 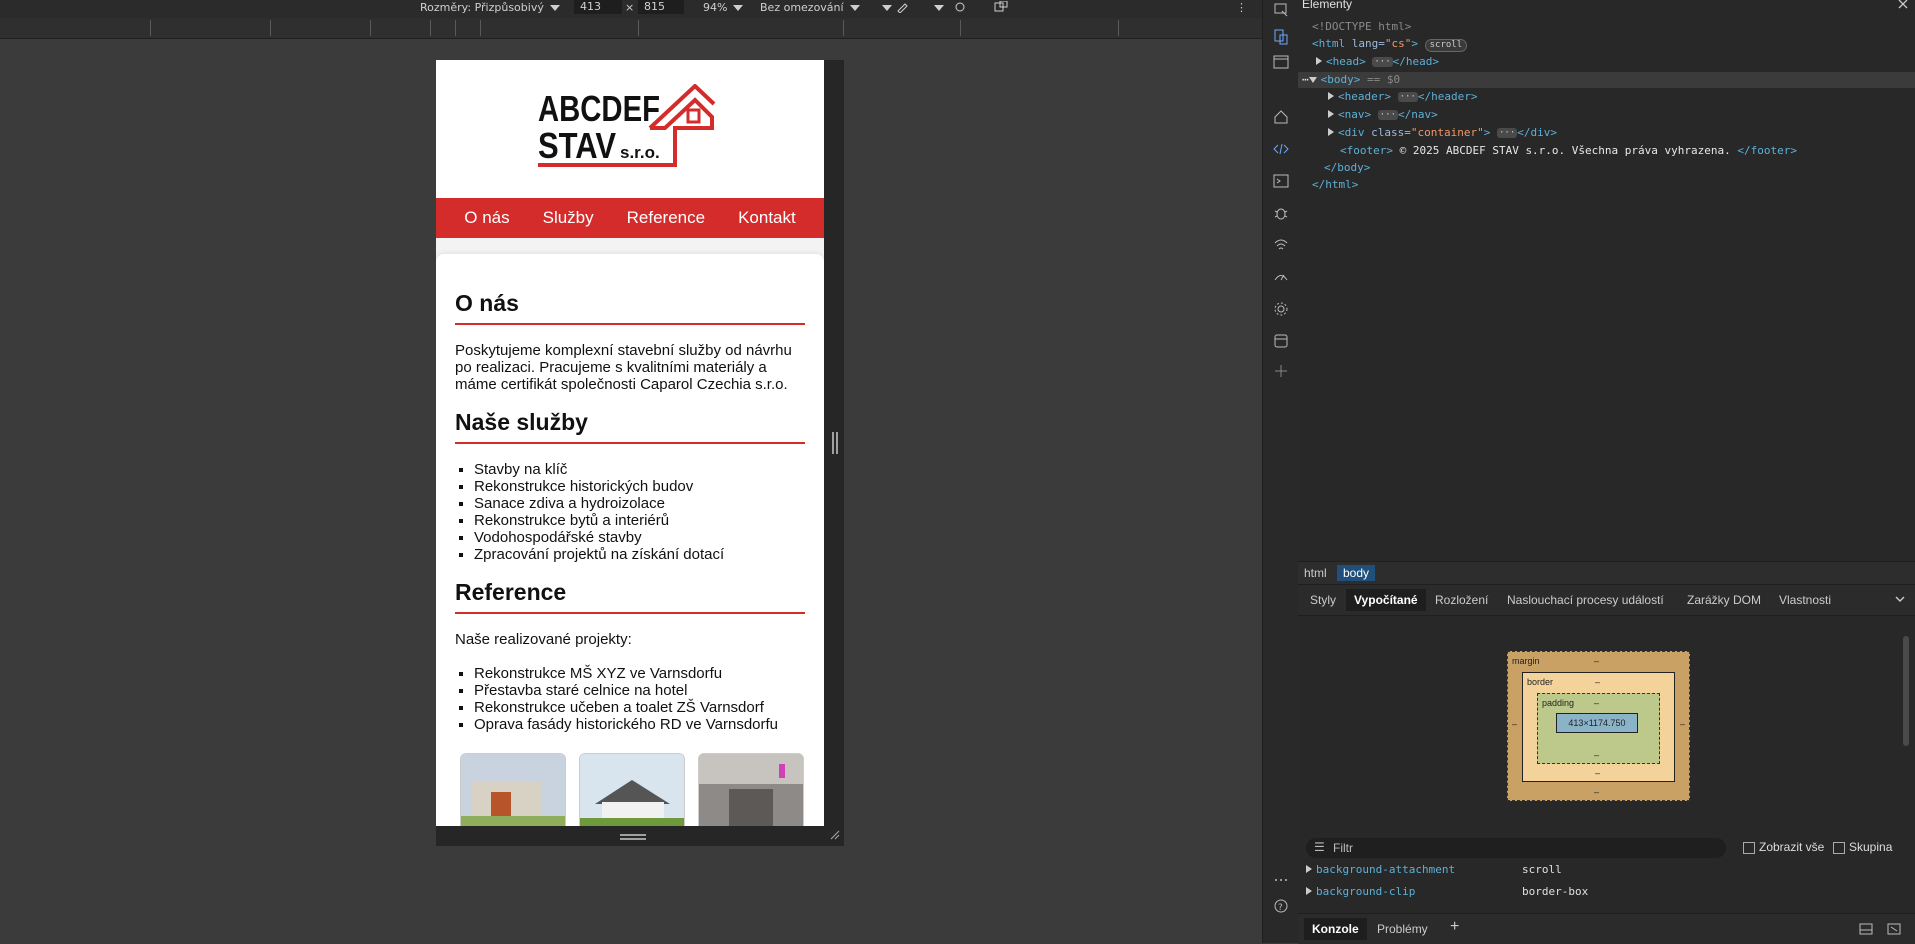 What do you see at coordinates (1281, 371) in the screenshot?
I see `add-tool-icon` at bounding box center [1281, 371].